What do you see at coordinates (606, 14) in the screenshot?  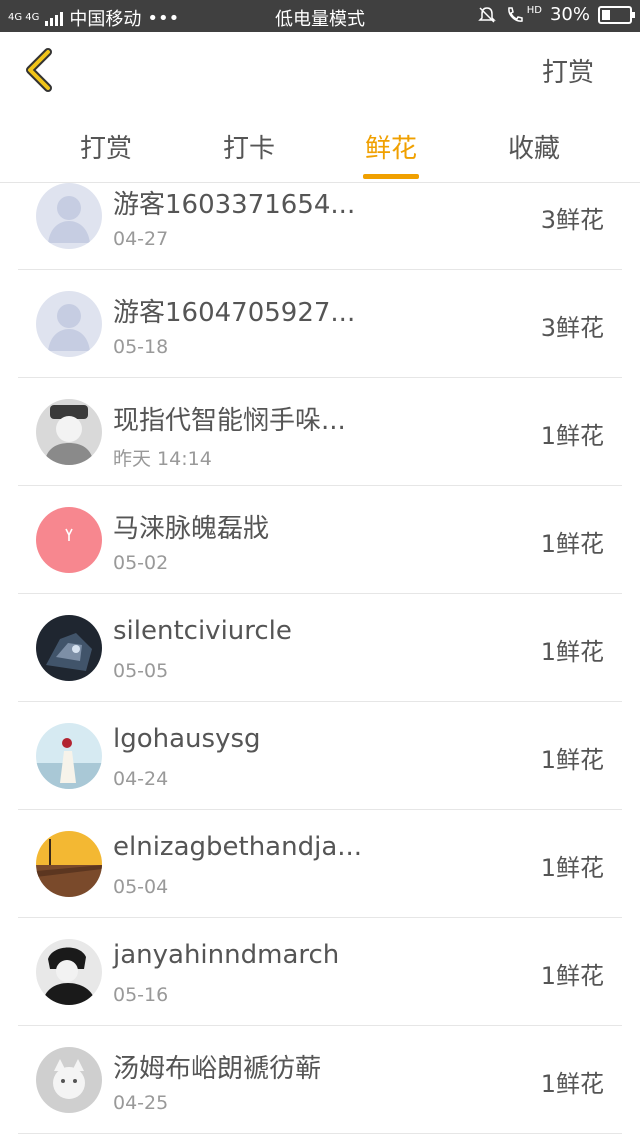 I see `battery-fill` at bounding box center [606, 14].